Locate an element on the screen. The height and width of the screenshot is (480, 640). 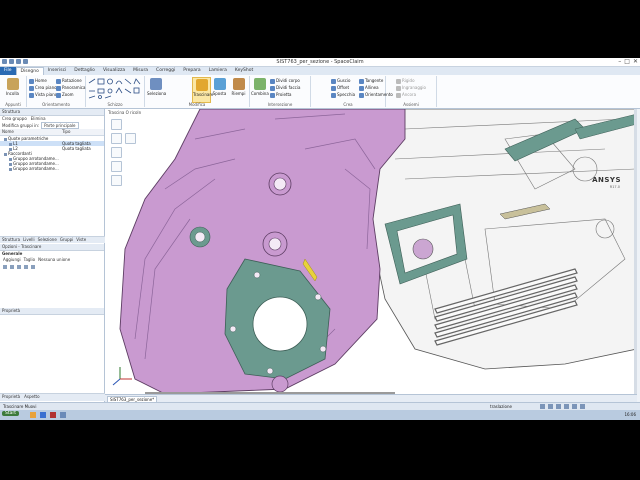
shell-button: Guscio is located at coordinates (340, 81).